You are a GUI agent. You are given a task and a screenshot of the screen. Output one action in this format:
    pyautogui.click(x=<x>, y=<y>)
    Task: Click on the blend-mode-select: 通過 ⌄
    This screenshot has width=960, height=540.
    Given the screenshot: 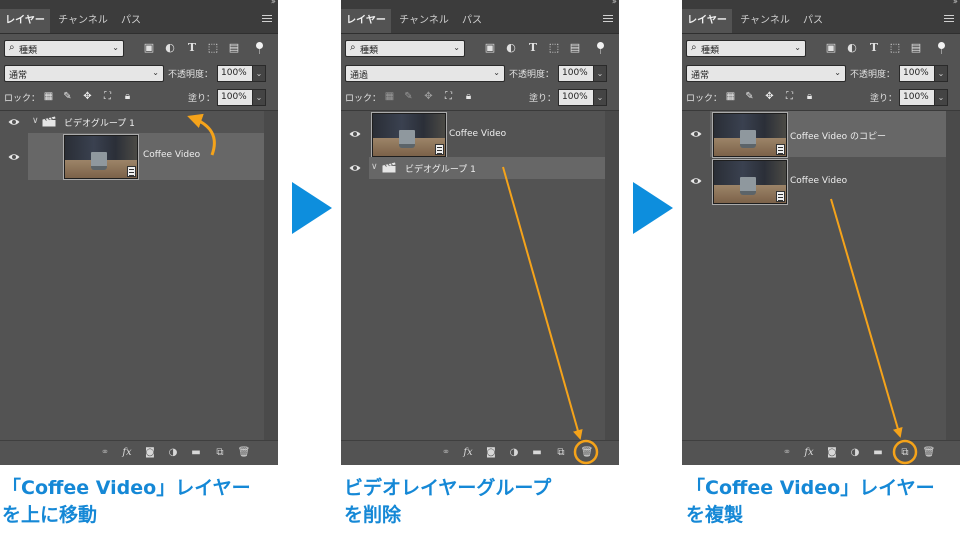 What is the action you would take?
    pyautogui.click(x=425, y=73)
    